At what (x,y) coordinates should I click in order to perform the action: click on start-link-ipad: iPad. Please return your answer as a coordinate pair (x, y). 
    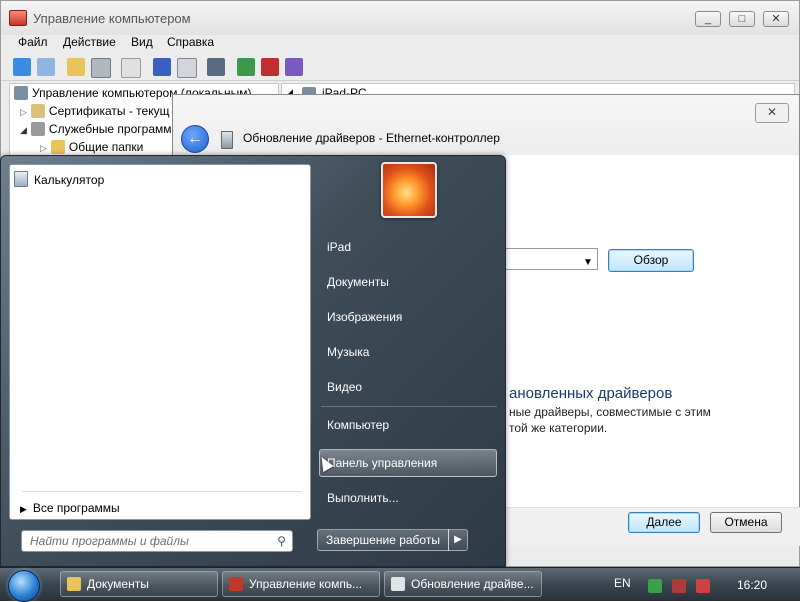
    Looking at the image, I should click on (339, 247).